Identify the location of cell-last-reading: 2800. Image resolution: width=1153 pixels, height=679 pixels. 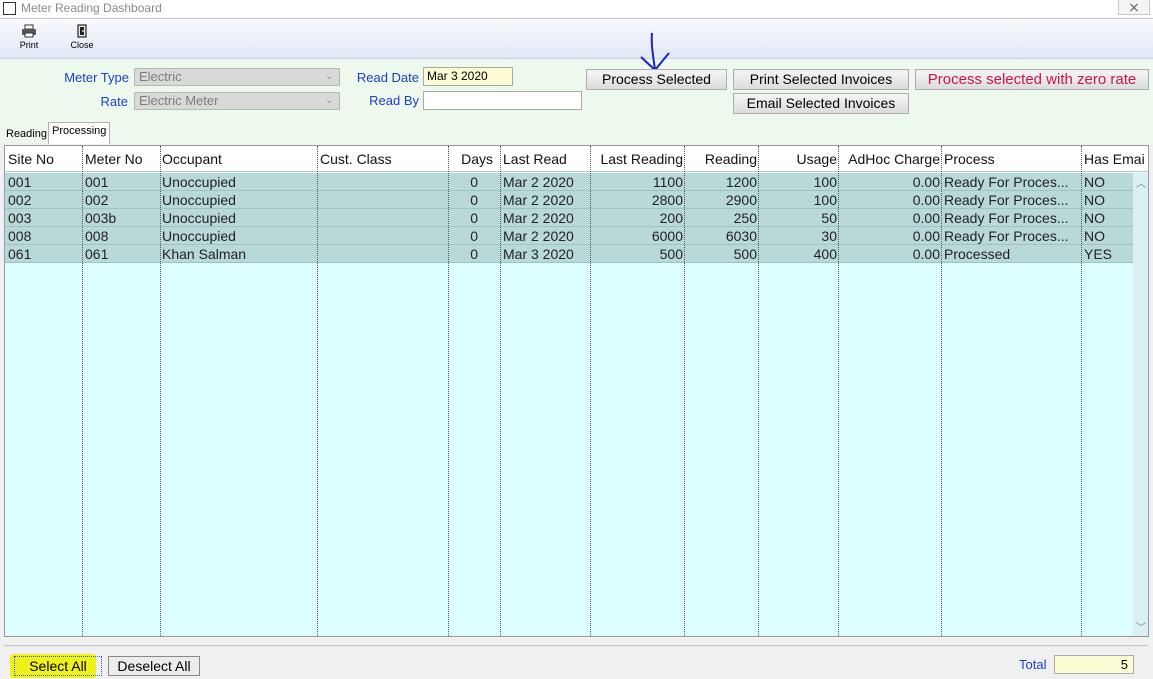
(667, 200).